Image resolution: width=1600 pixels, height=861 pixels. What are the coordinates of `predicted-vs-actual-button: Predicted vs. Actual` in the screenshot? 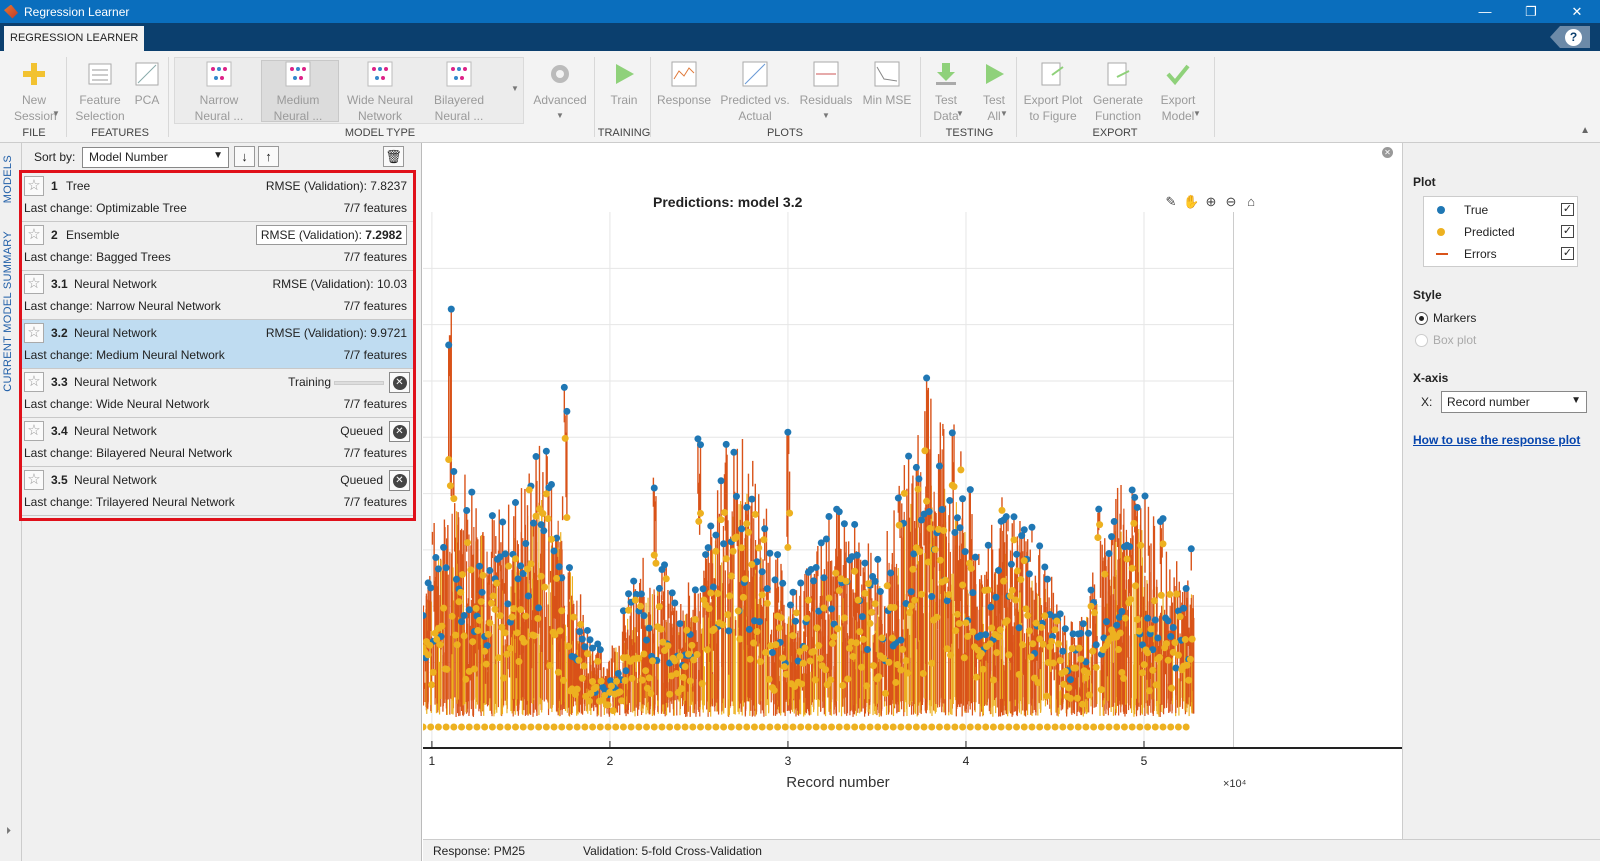 It's located at (755, 90).